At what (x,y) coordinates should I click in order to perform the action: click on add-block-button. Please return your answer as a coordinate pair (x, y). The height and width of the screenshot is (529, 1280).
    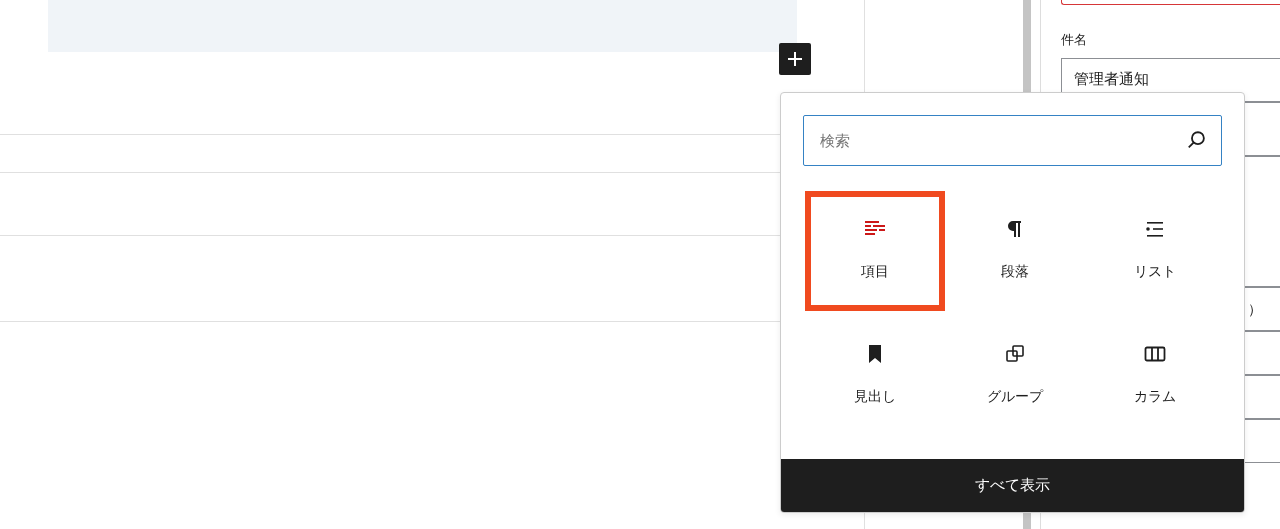
    Looking at the image, I should click on (795, 59).